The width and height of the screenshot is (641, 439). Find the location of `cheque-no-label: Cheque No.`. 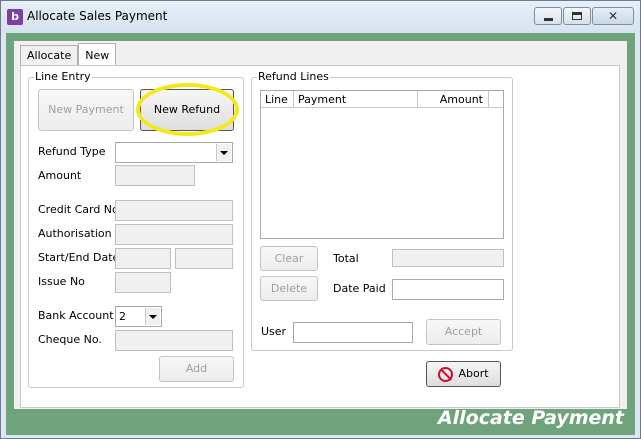

cheque-no-label: Cheque No. is located at coordinates (70, 339).